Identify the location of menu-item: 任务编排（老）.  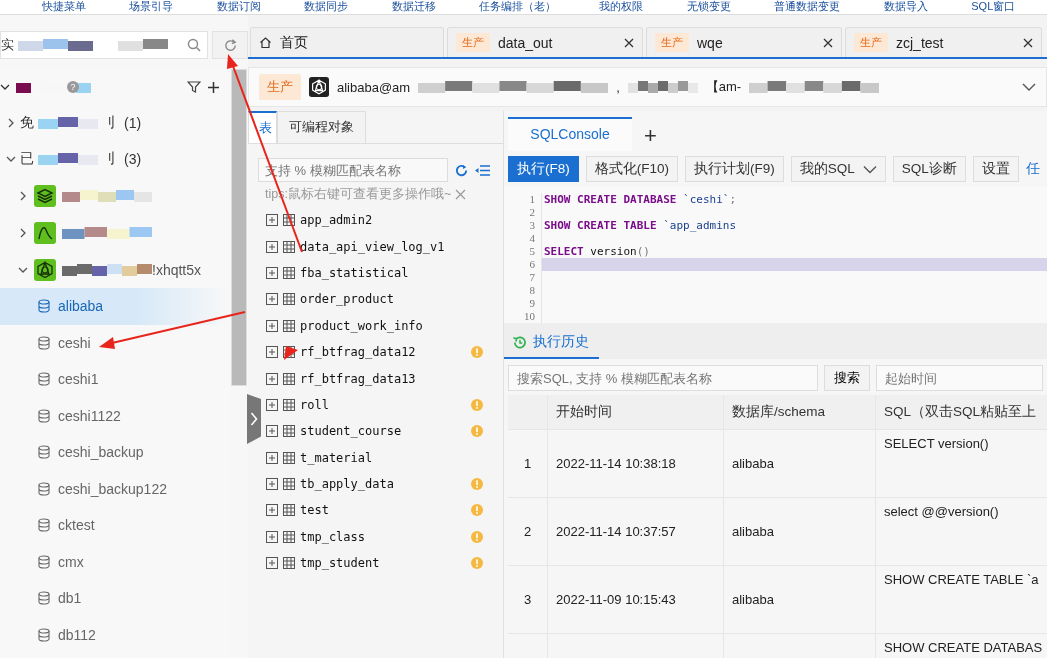
(517, 7).